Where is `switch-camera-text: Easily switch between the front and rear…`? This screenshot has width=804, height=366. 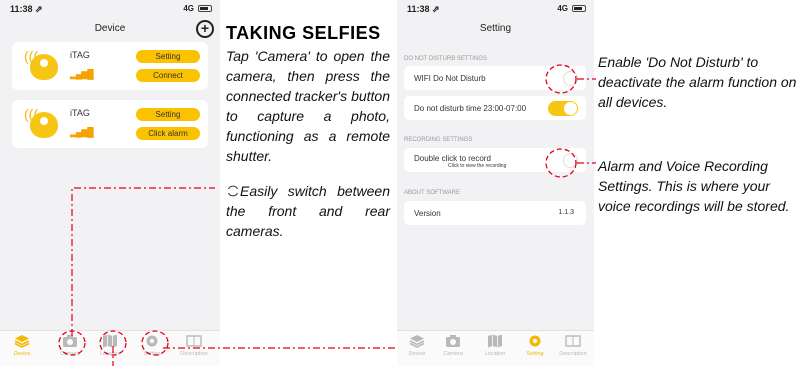
switch-camera-text: Easily switch between the front and rear… is located at coordinates (308, 211).